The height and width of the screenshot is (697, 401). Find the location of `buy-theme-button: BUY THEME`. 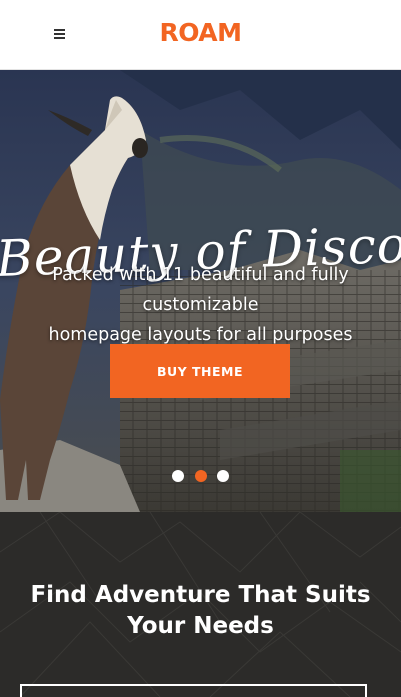

buy-theme-button: BUY THEME is located at coordinates (200, 371).